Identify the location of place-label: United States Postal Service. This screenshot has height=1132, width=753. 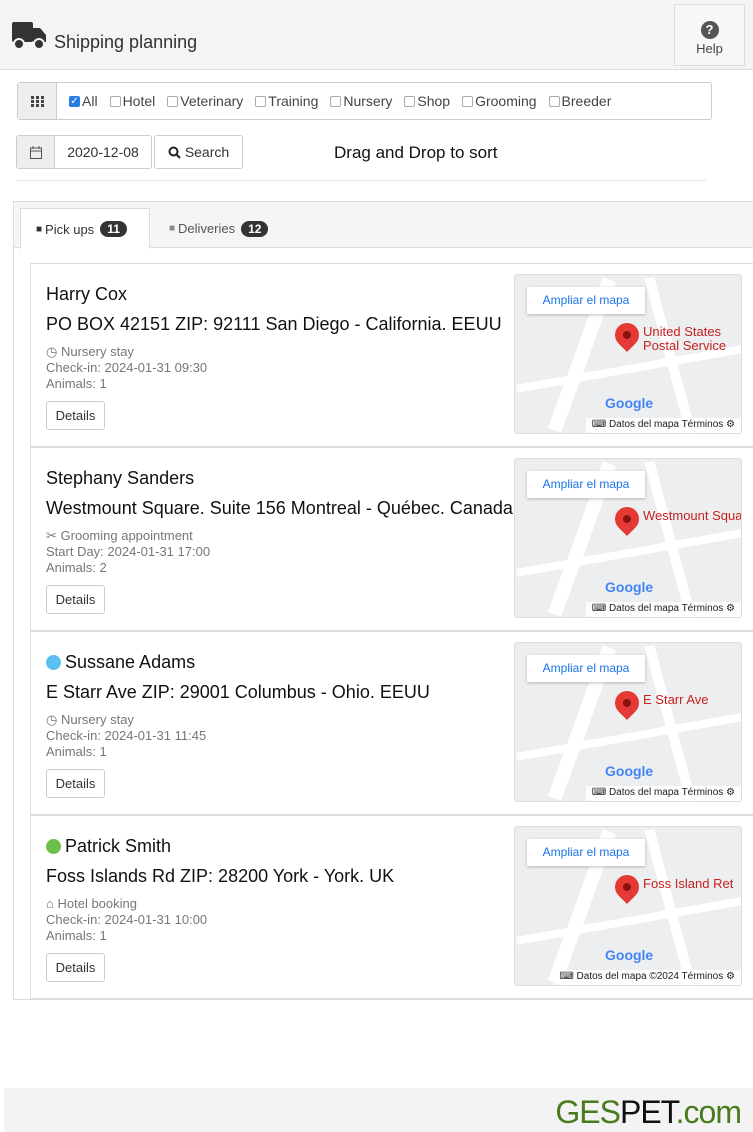
(685, 338).